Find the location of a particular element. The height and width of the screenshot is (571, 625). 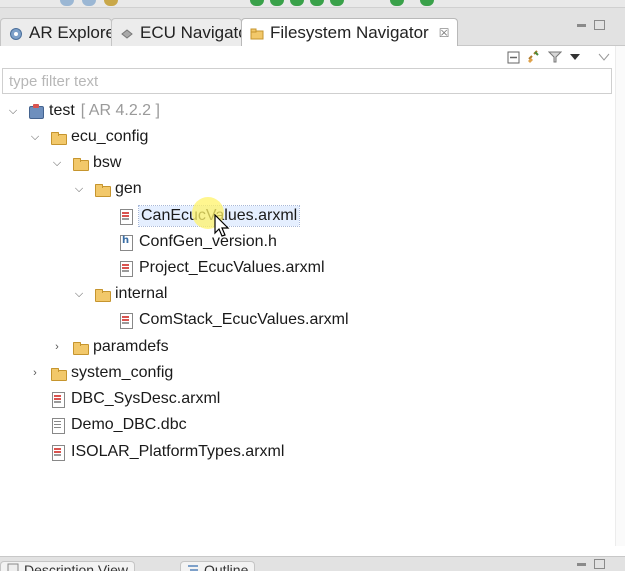

filesystem-navigator-icon is located at coordinates (257, 33).